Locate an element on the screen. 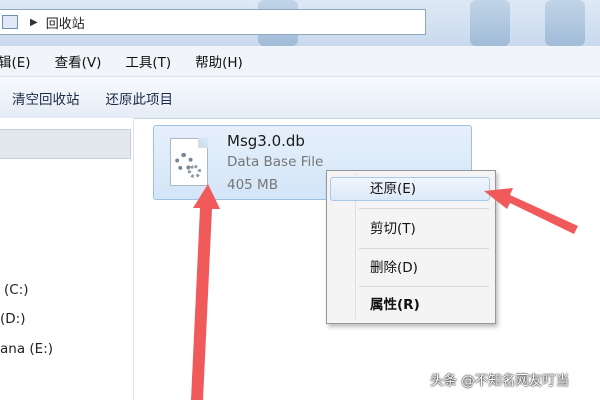  title-bar: ▶ 回收站 is located at coordinates (300, 23).